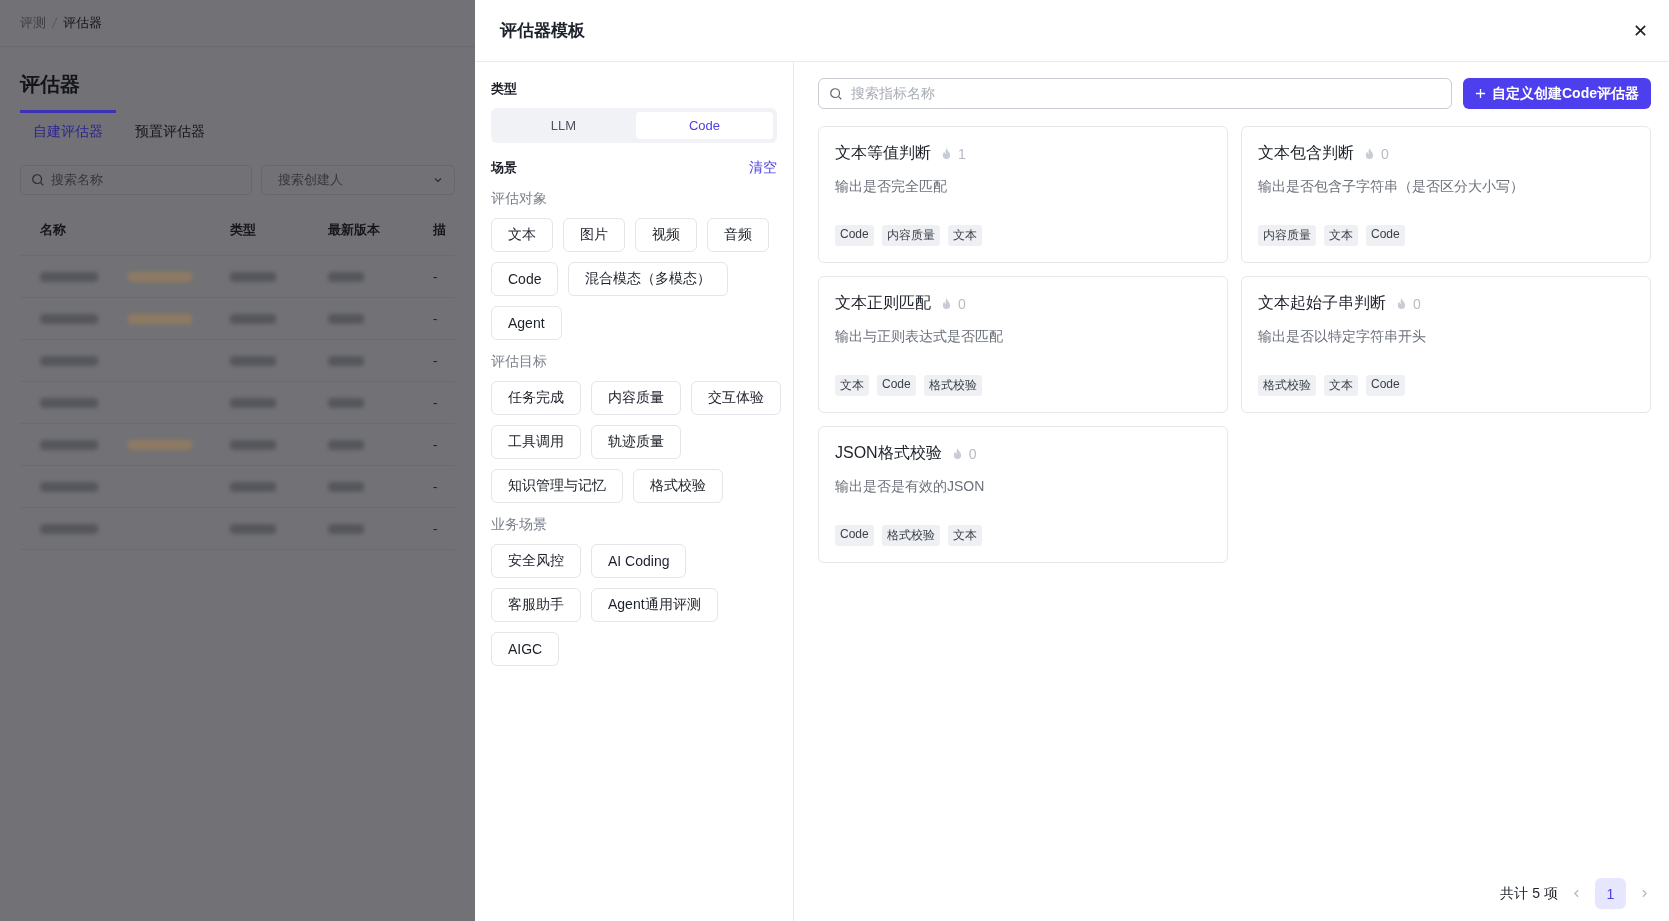 This screenshot has width=1669, height=921. What do you see at coordinates (440, 230) in the screenshot?
I see `column-header: 描` at bounding box center [440, 230].